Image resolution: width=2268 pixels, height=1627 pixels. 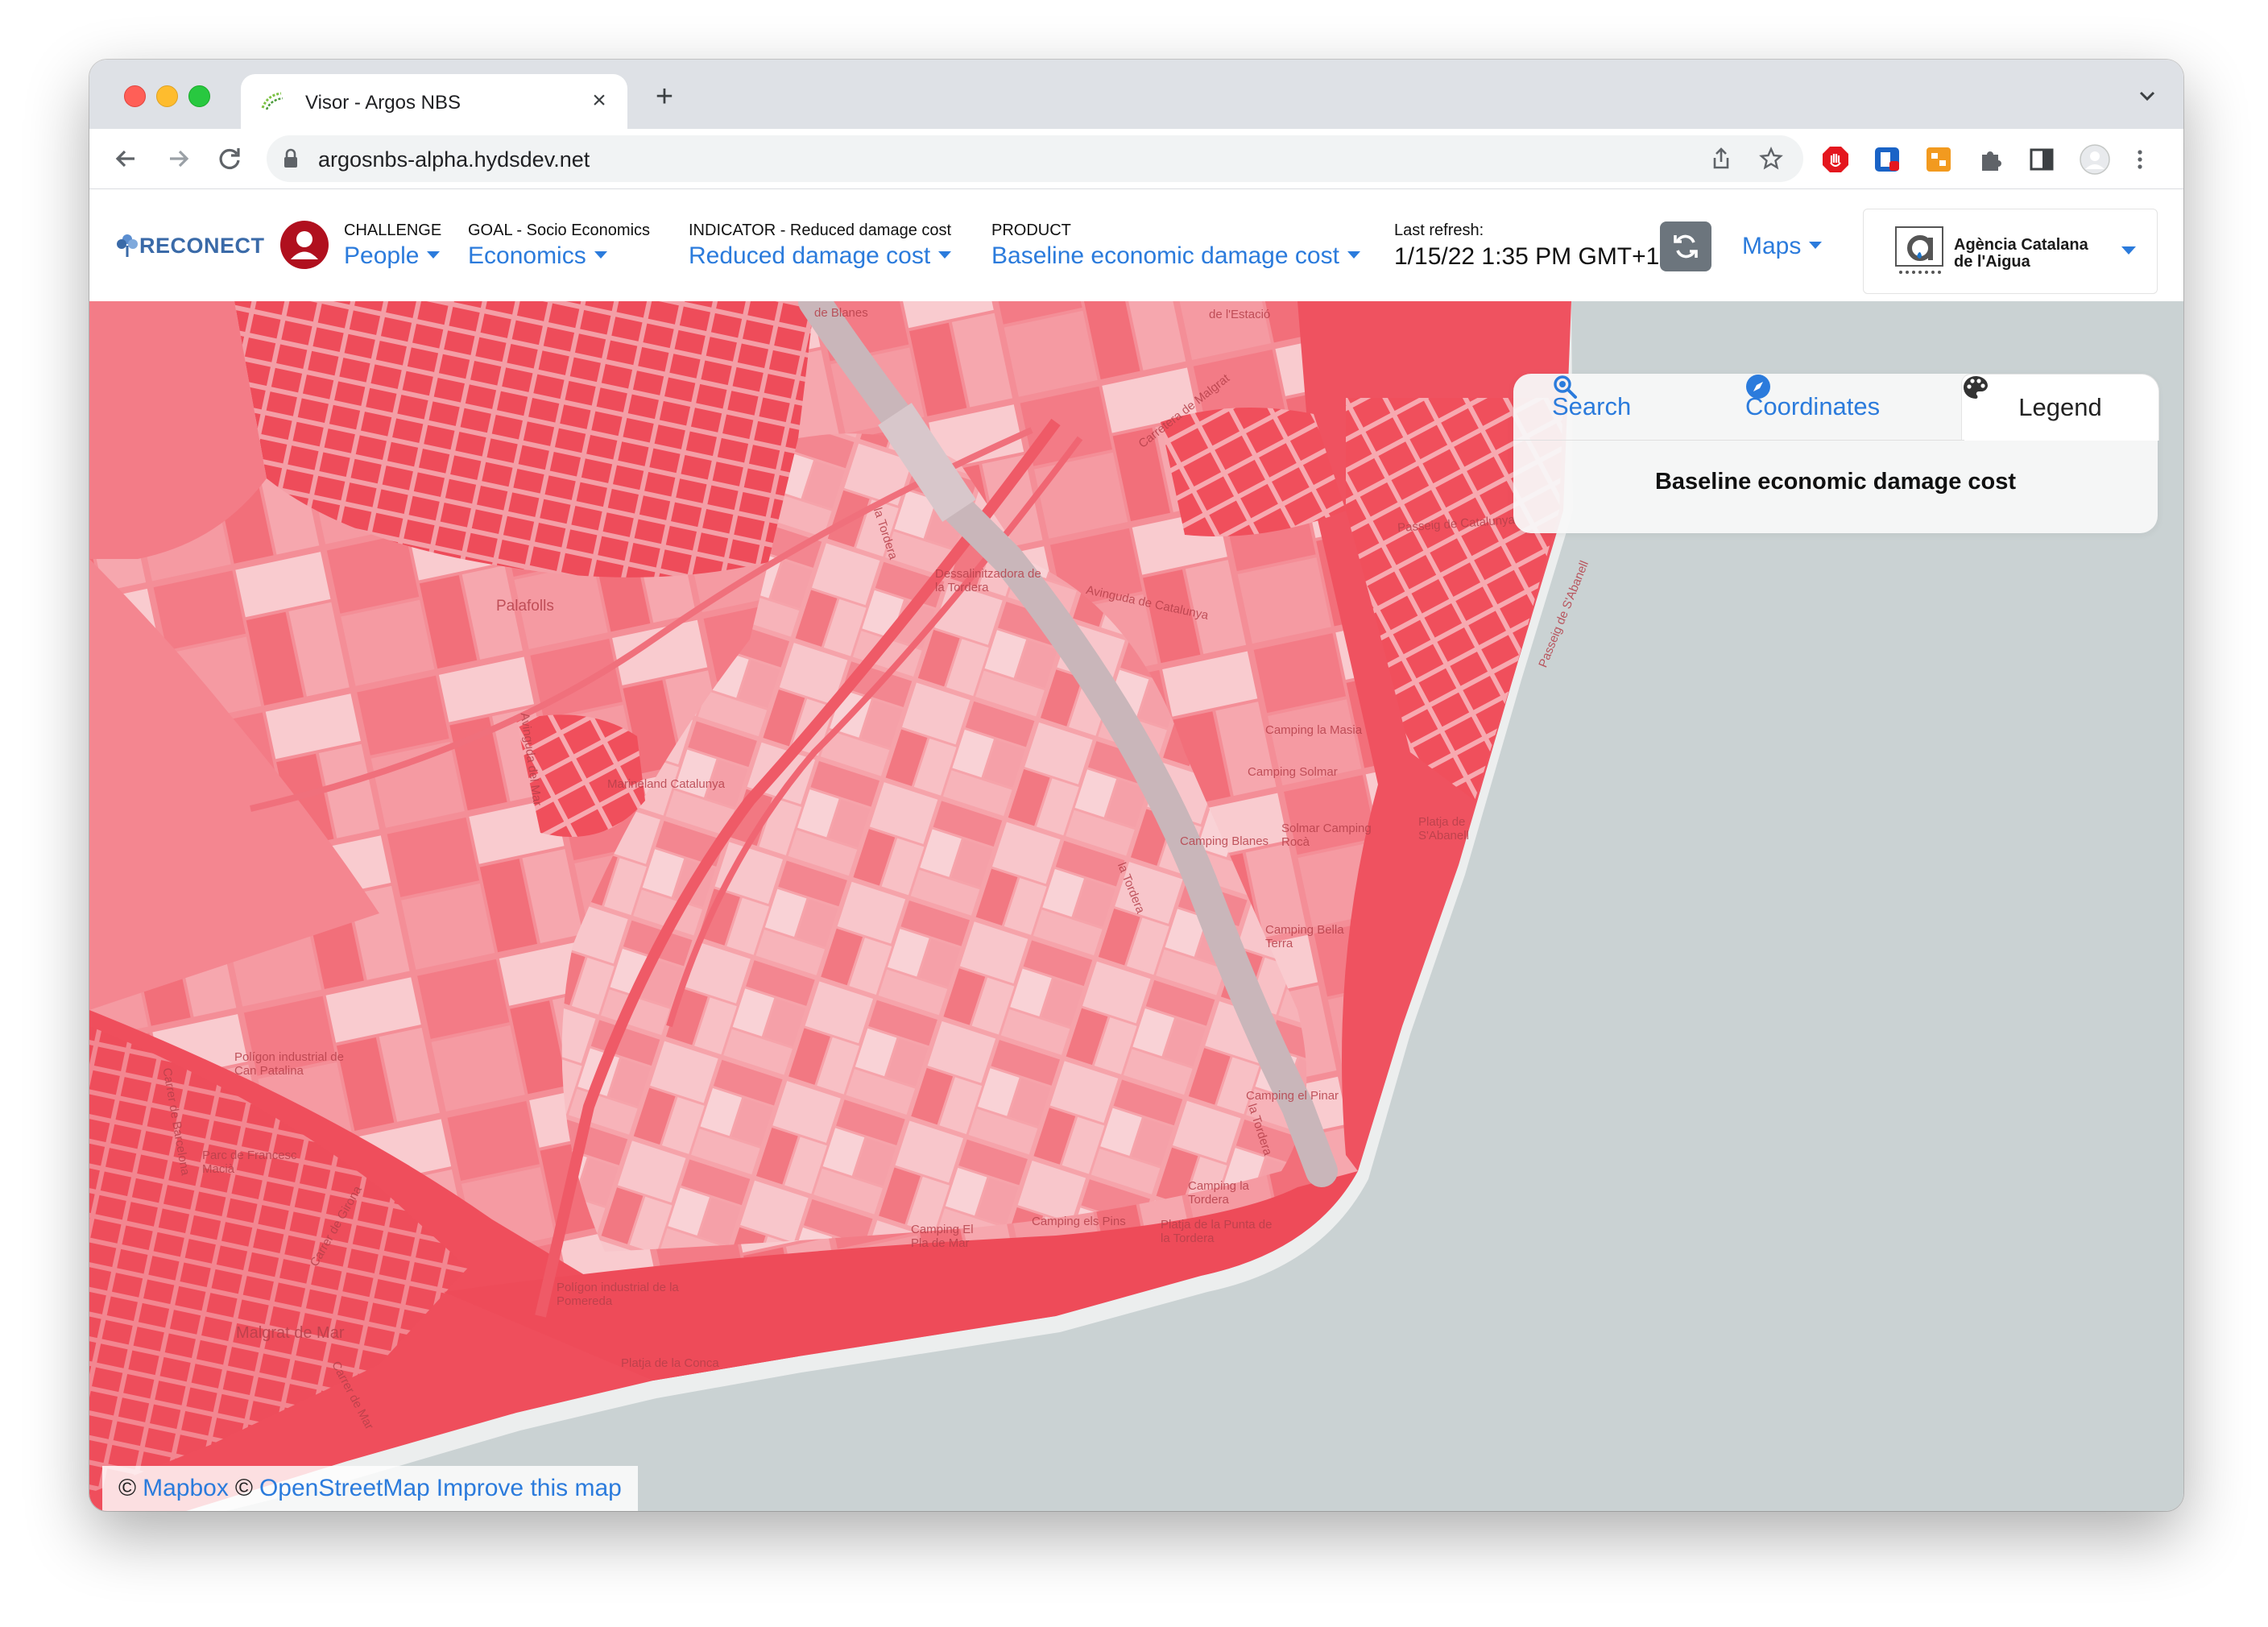 What do you see at coordinates (618, 1294) in the screenshot?
I see `map-label: Polígon industrial de la Pomereda` at bounding box center [618, 1294].